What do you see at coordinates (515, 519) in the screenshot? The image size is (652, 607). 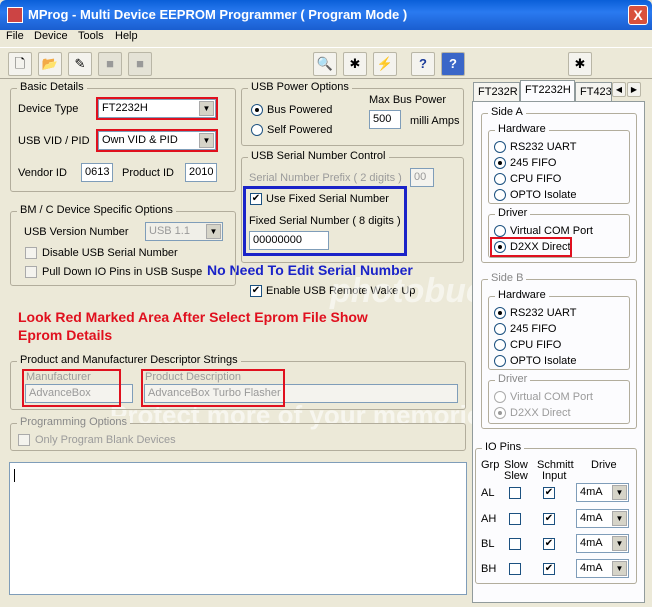 I see `io-row-ah-slow-checkbox` at bounding box center [515, 519].